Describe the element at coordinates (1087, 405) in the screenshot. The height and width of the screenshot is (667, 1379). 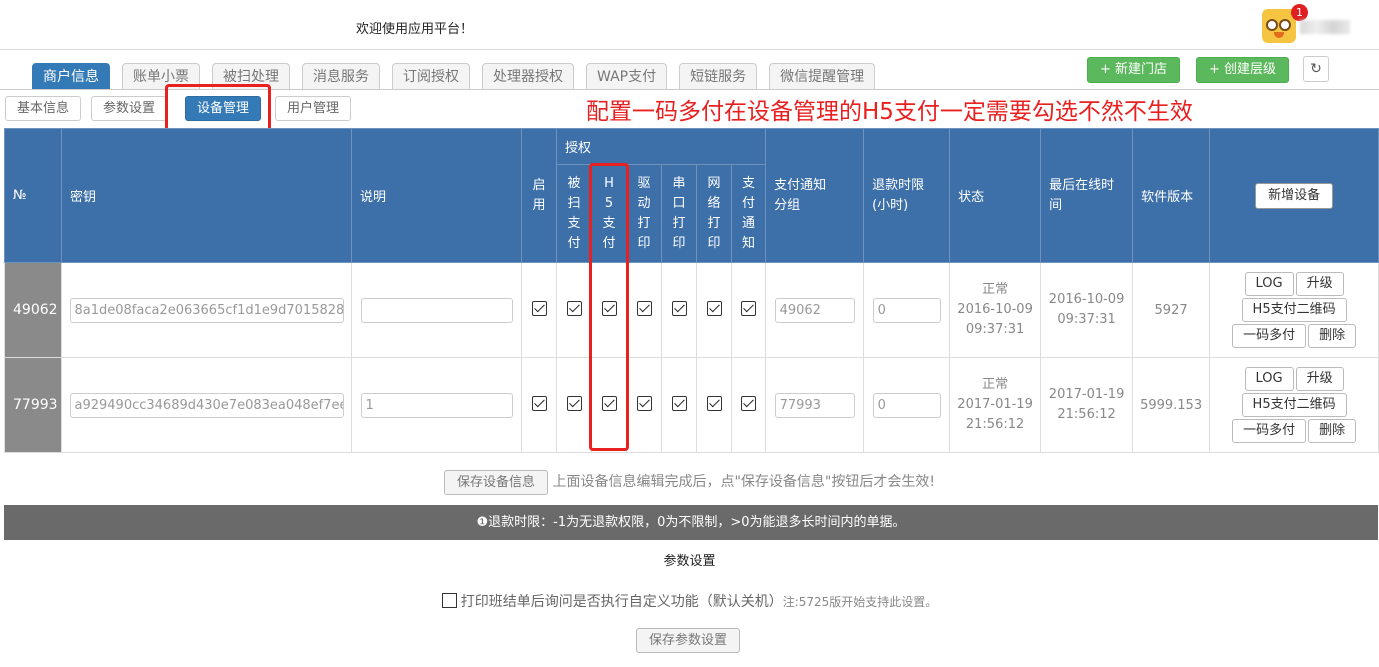
I see `last-online-cell: 2017-01-19 21:56:12` at that location.